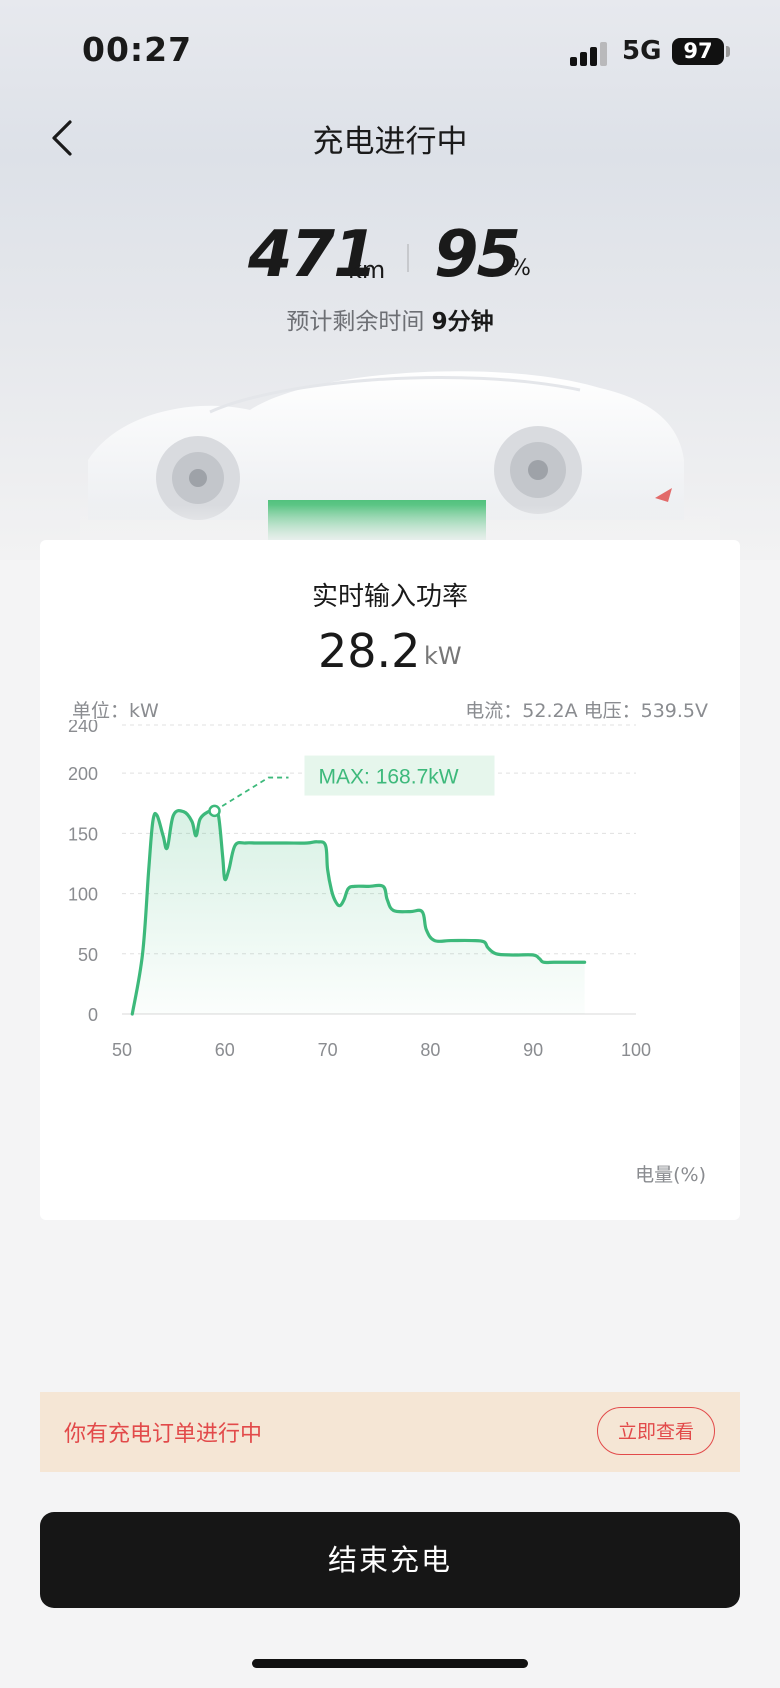  What do you see at coordinates (390, 142) in the screenshot?
I see `page-title: 充电进行中` at bounding box center [390, 142].